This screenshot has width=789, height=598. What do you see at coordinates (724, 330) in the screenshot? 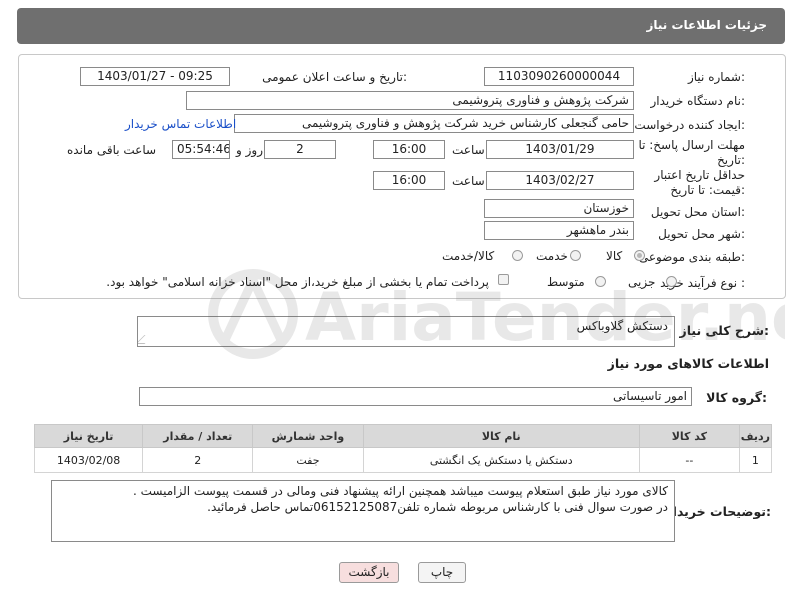
I see `general-desc-label: شرح کلی نیاز:` at bounding box center [724, 330].